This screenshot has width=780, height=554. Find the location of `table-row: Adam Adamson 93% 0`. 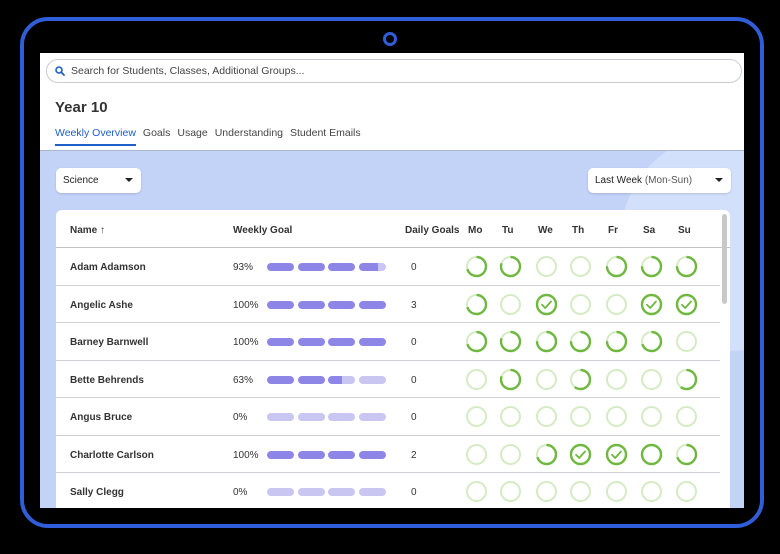

table-row: Adam Adamson 93% 0 is located at coordinates (388, 267).